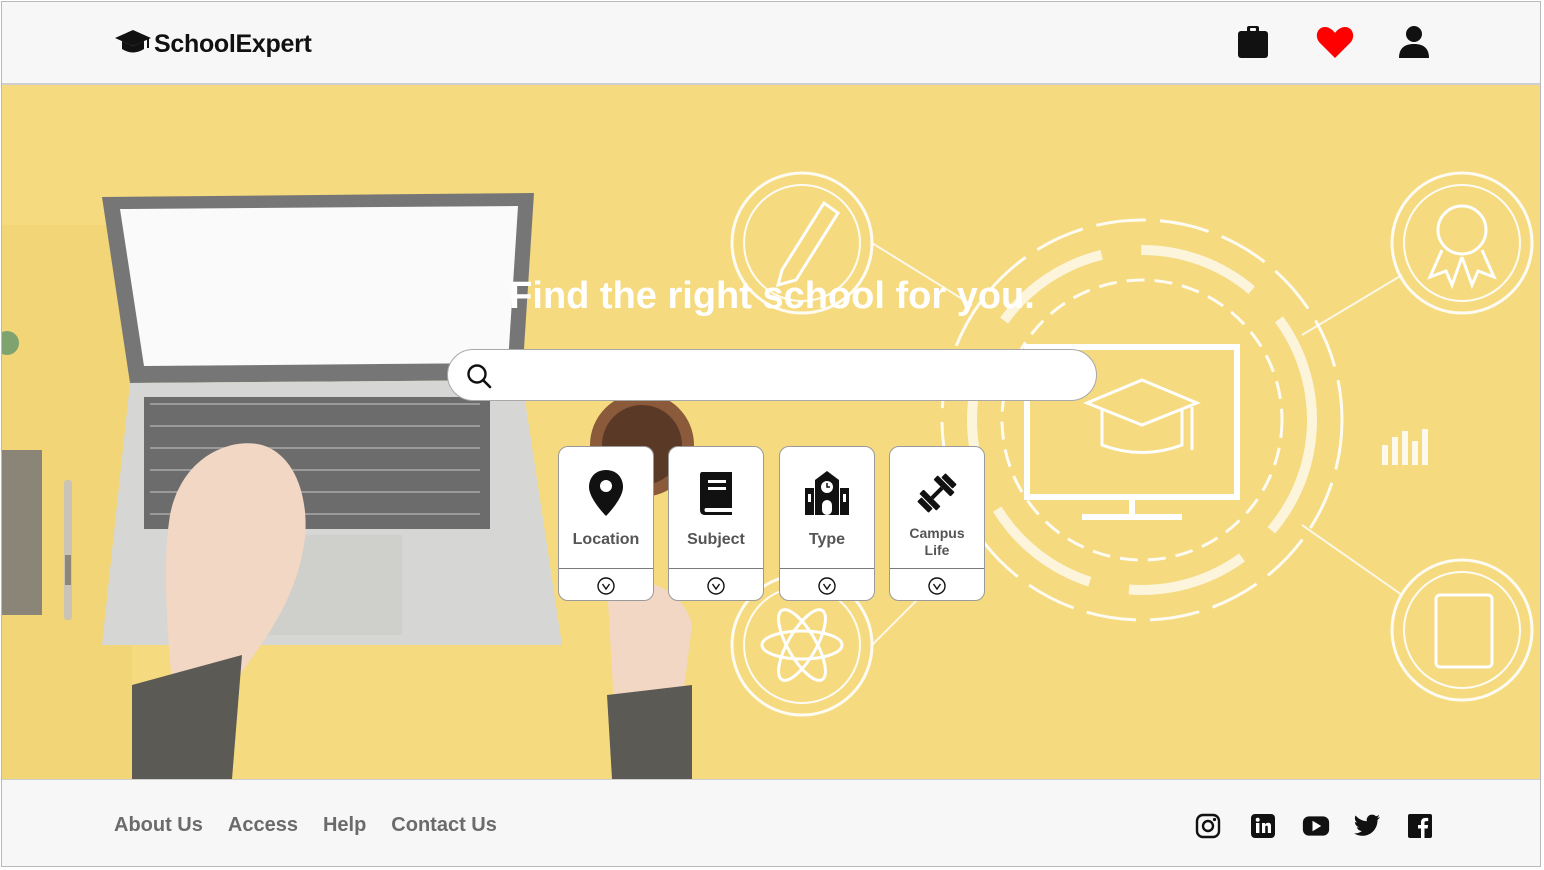 Image resolution: width=1544 pixels, height=870 pixels. What do you see at coordinates (263, 825) in the screenshot?
I see `footer-link-access: Access` at bounding box center [263, 825].